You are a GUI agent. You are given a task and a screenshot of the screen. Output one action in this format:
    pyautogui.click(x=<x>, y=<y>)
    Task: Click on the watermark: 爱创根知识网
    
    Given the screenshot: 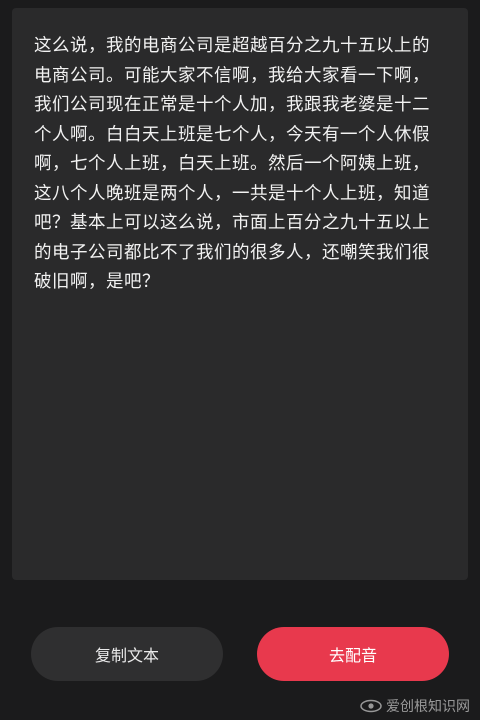 What is the action you would take?
    pyautogui.click(x=415, y=706)
    